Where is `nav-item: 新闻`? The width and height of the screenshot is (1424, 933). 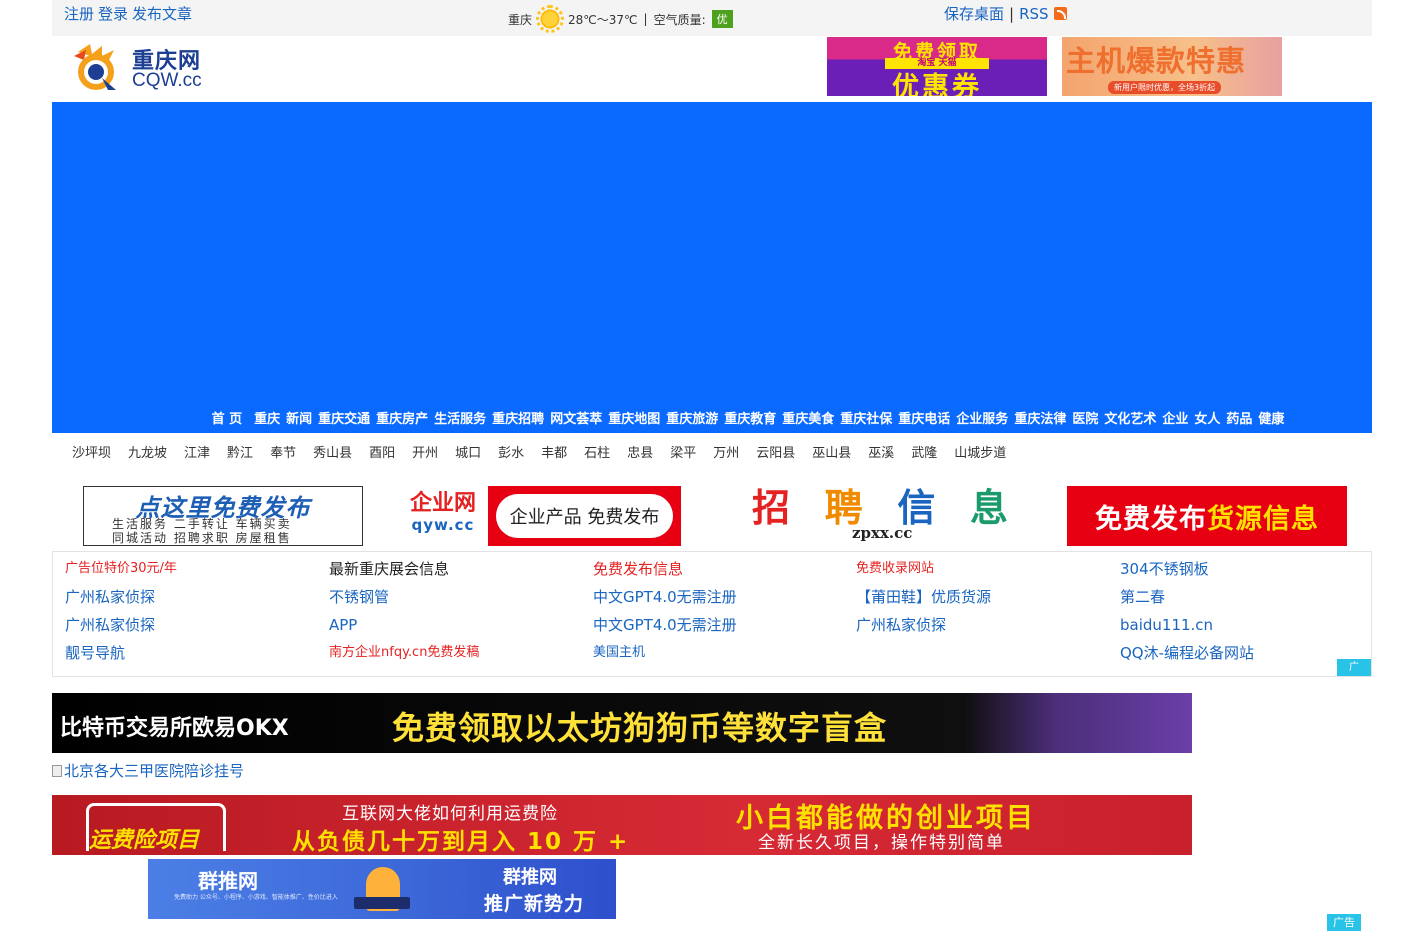 nav-item: 新闻 is located at coordinates (299, 417).